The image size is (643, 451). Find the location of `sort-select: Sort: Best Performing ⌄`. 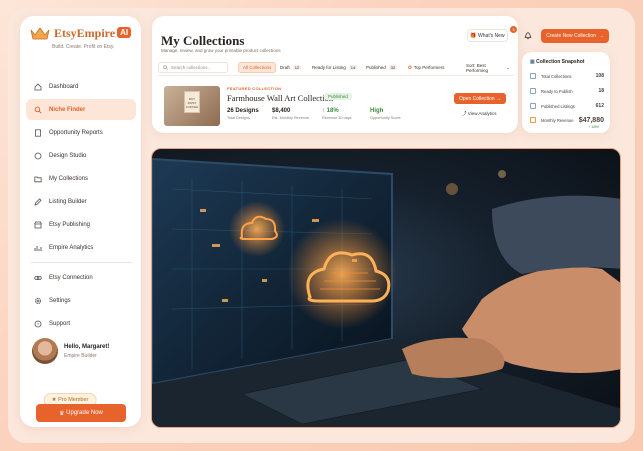

sort-select: Sort: Best Performing ⌄ is located at coordinates (488, 67).